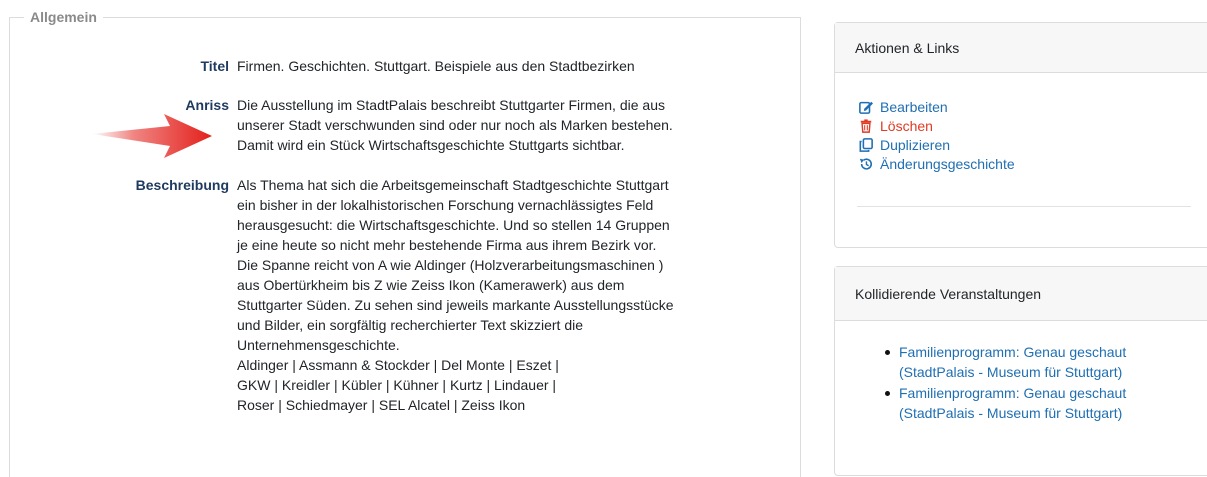  I want to click on beschreibung-line: Unternehmensgeschichte., so click(318, 345).